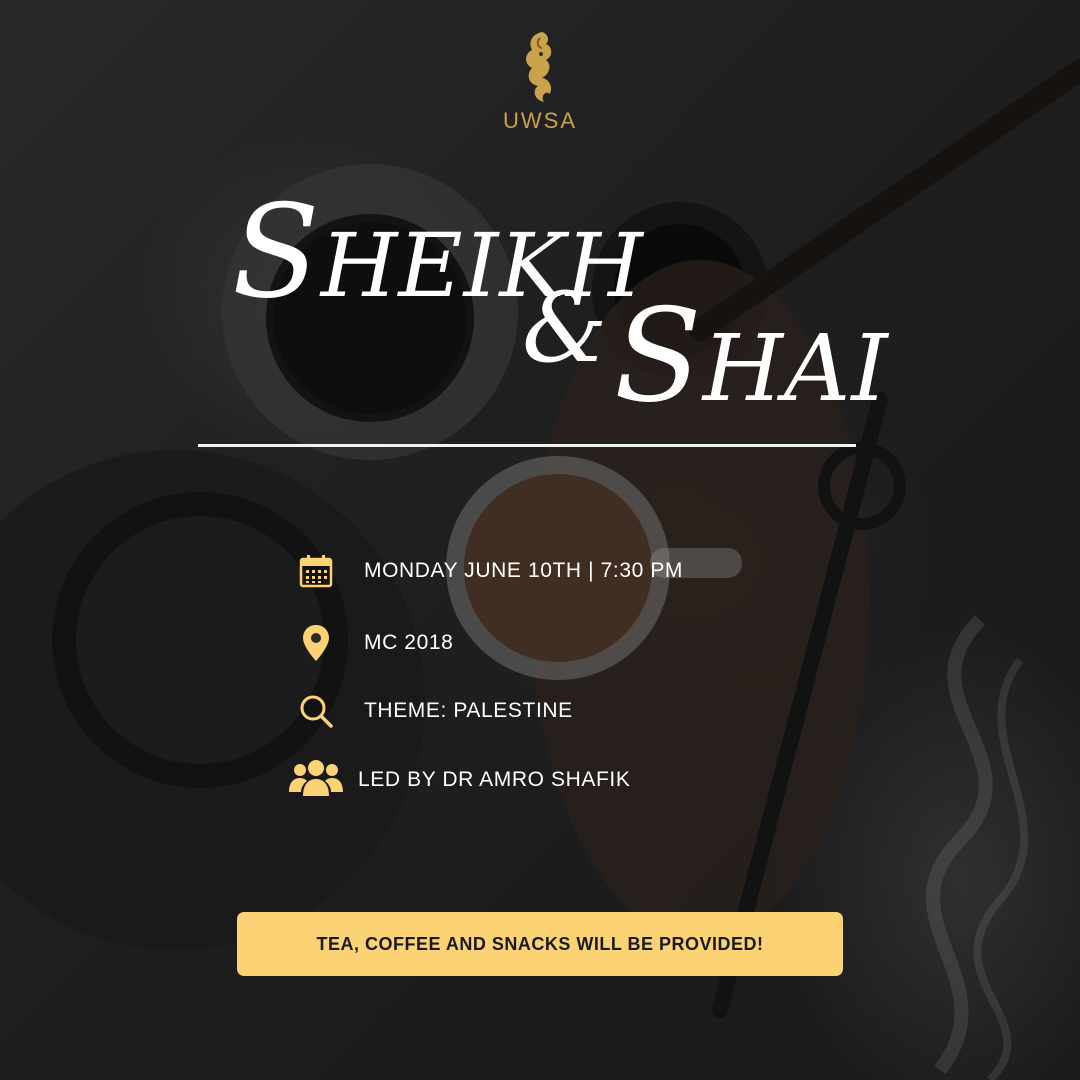  What do you see at coordinates (316, 711) in the screenshot?
I see `search-icon` at bounding box center [316, 711].